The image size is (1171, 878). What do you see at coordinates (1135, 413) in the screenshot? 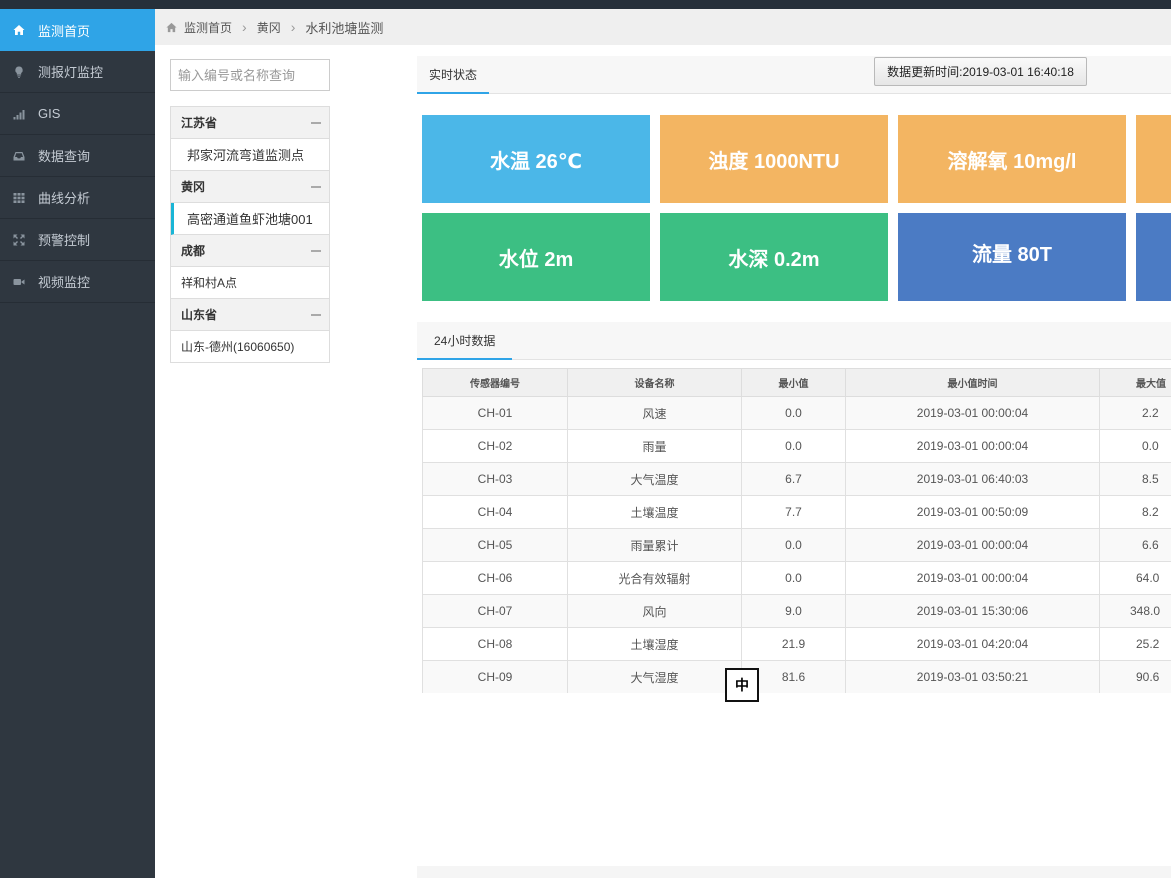
I see `table-cell: 2.2` at bounding box center [1135, 413].